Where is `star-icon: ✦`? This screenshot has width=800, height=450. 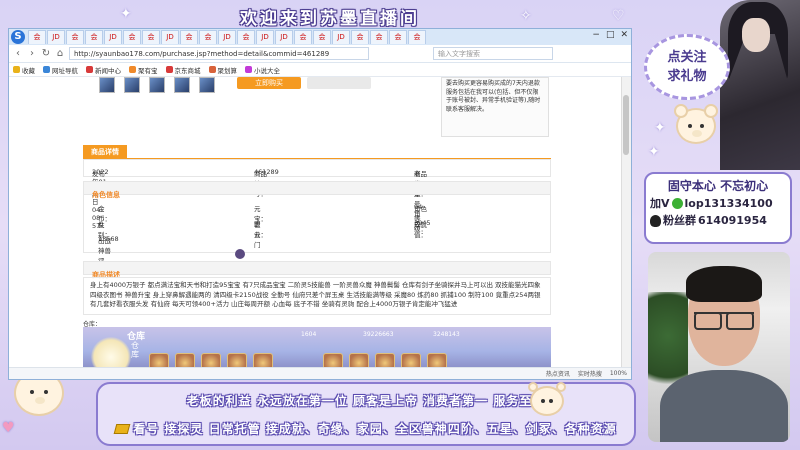 star-icon: ✦ is located at coordinates (126, 14).